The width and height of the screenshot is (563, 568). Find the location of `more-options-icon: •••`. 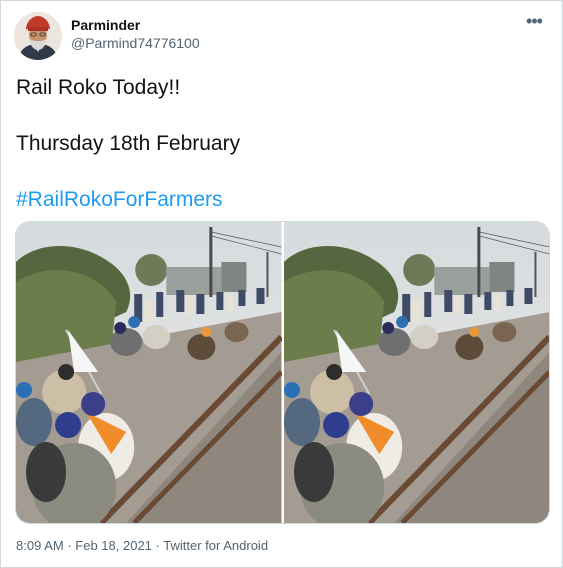

more-options-icon: ••• is located at coordinates (534, 23).